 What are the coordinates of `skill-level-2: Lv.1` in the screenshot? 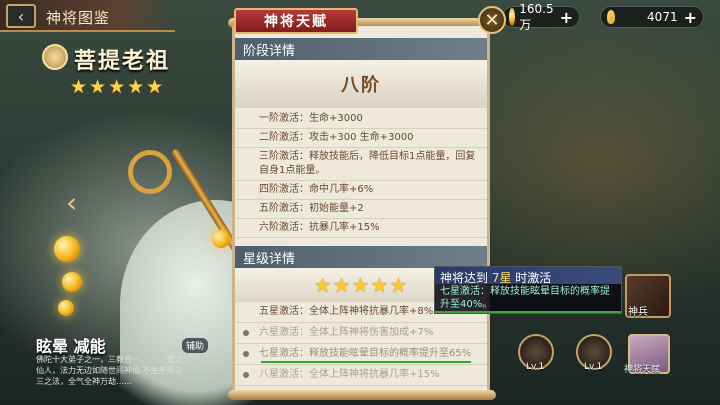 It's located at (593, 367).